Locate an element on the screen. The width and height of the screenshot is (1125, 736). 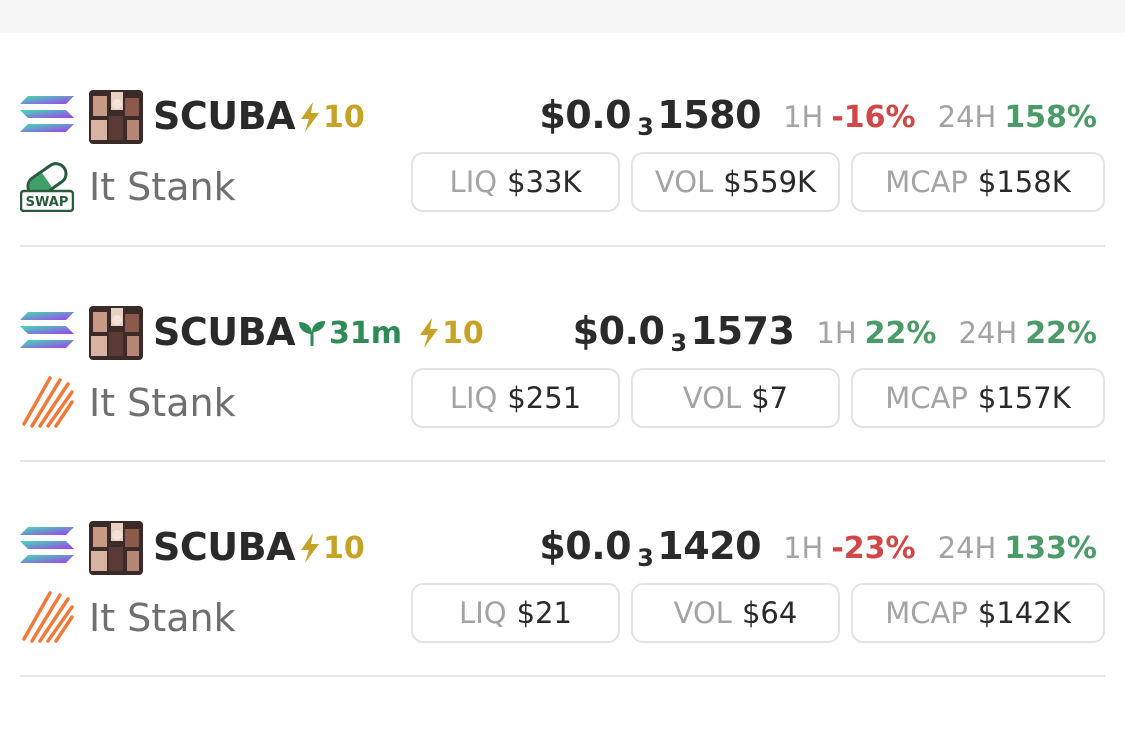
price-digits: 1420 is located at coordinates (709, 546).